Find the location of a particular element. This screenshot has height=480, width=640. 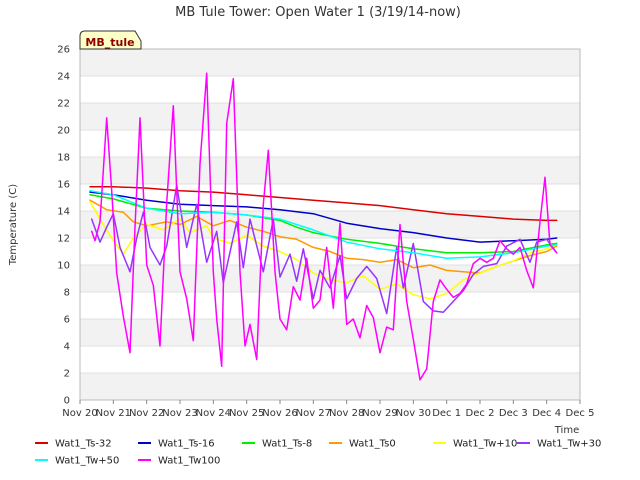

x-tick-label: Dec 3 is located at coordinates (513, 413).